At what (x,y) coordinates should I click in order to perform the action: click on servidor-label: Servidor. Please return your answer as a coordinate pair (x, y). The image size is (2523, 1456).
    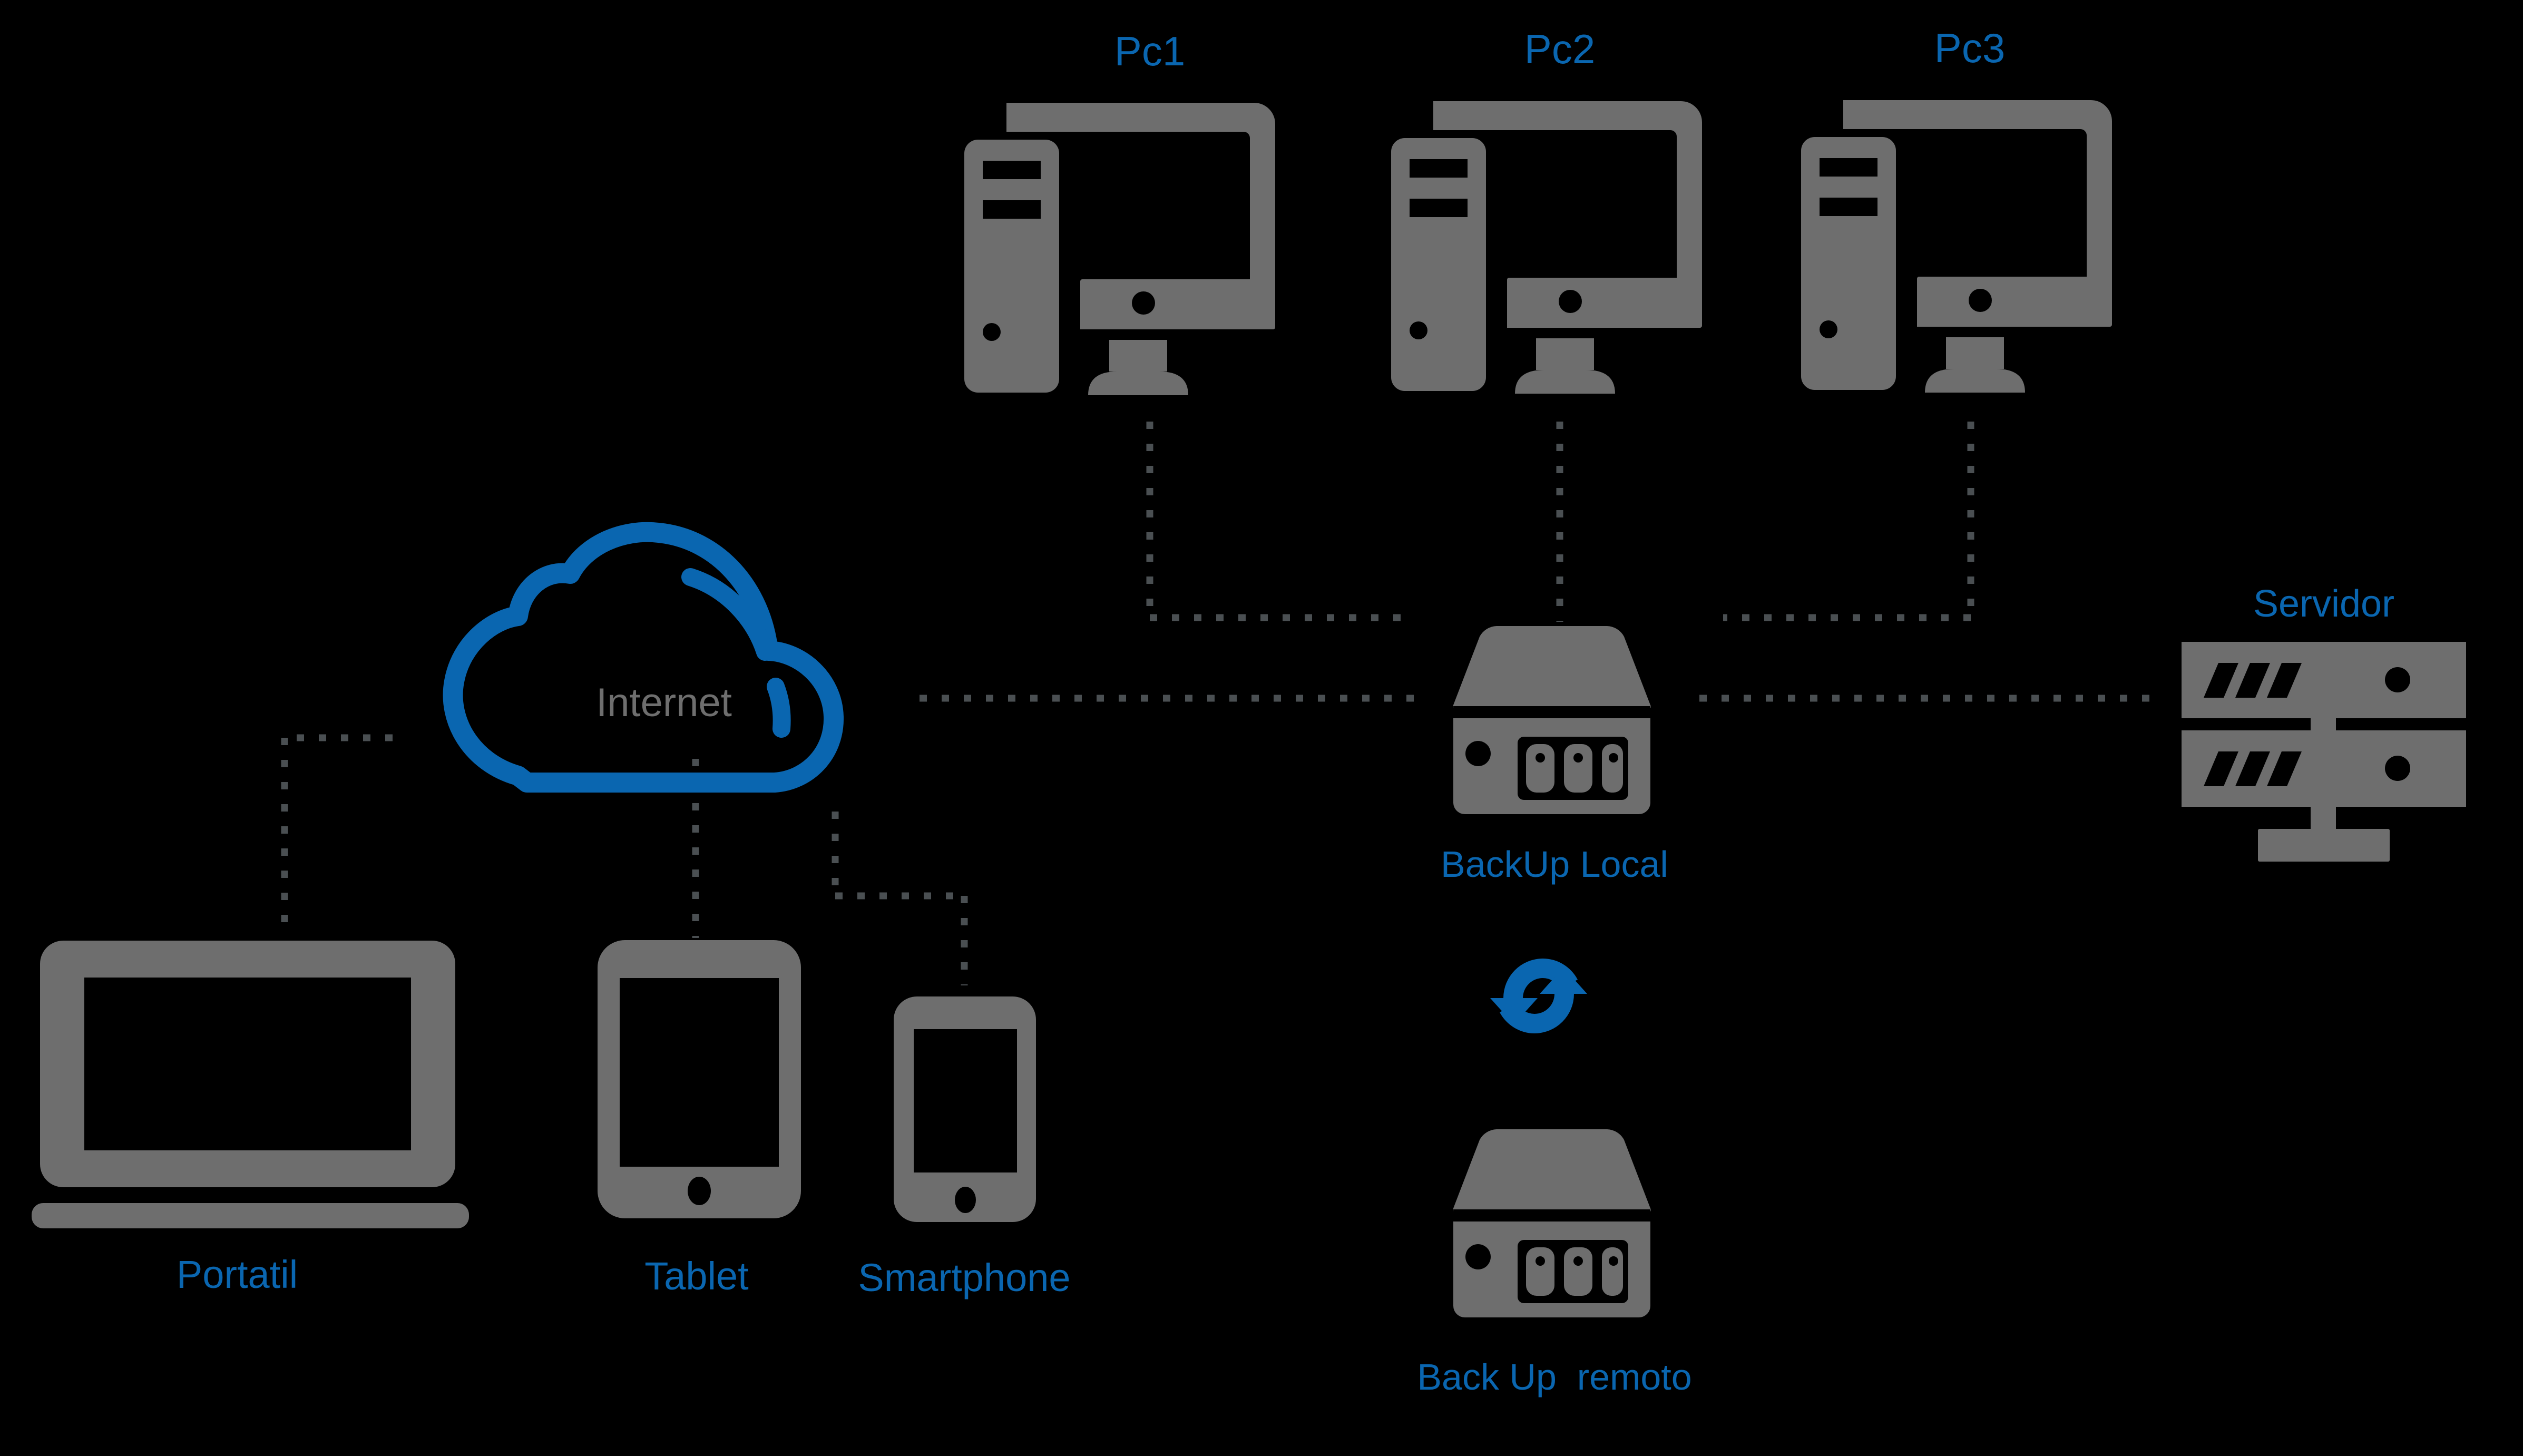
    Looking at the image, I should click on (2324, 604).